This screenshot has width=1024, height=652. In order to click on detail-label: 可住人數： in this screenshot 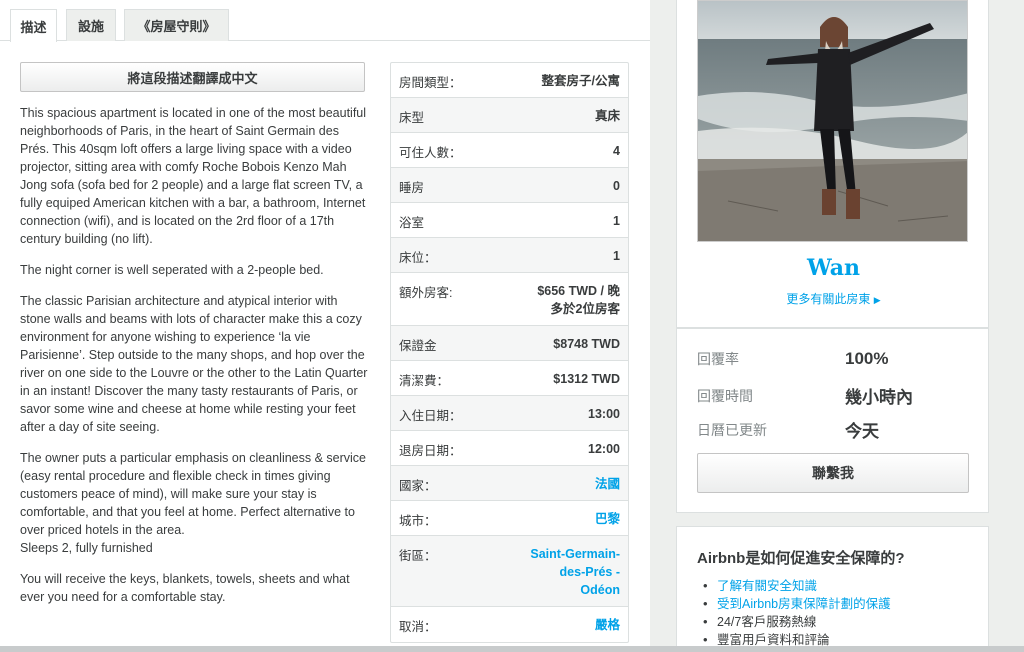, I will do `click(430, 153)`.